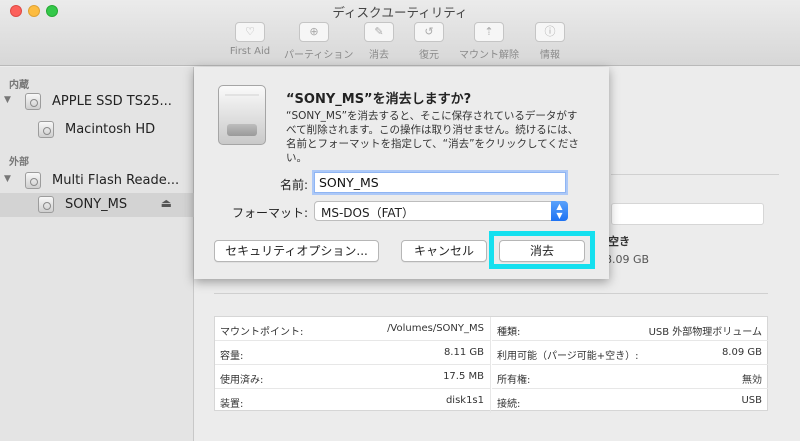 The image size is (800, 441). Describe the element at coordinates (751, 400) in the screenshot. I see `info-value: USB` at that location.